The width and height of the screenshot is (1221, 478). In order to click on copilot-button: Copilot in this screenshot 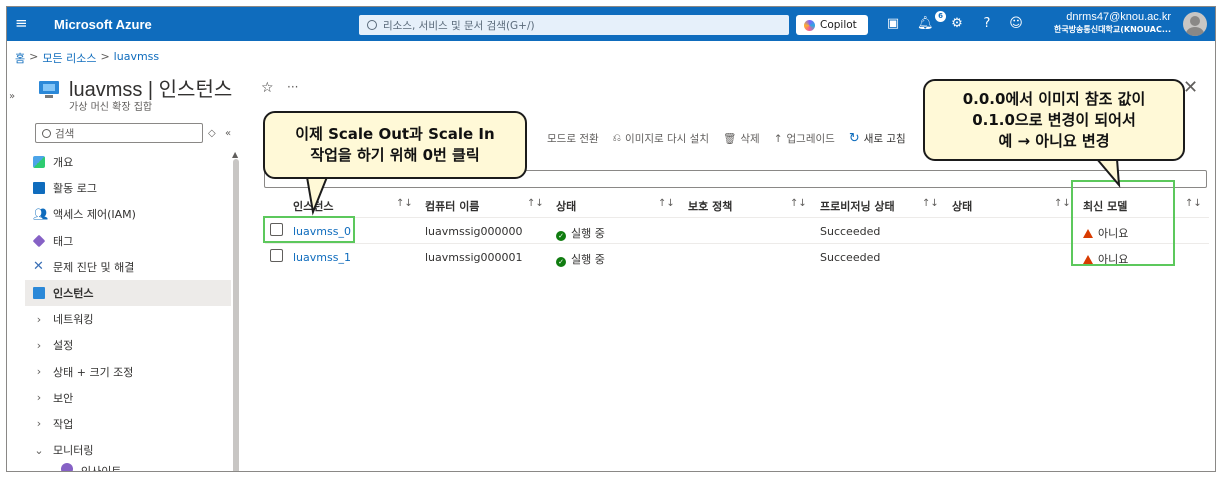, I will do `click(832, 25)`.